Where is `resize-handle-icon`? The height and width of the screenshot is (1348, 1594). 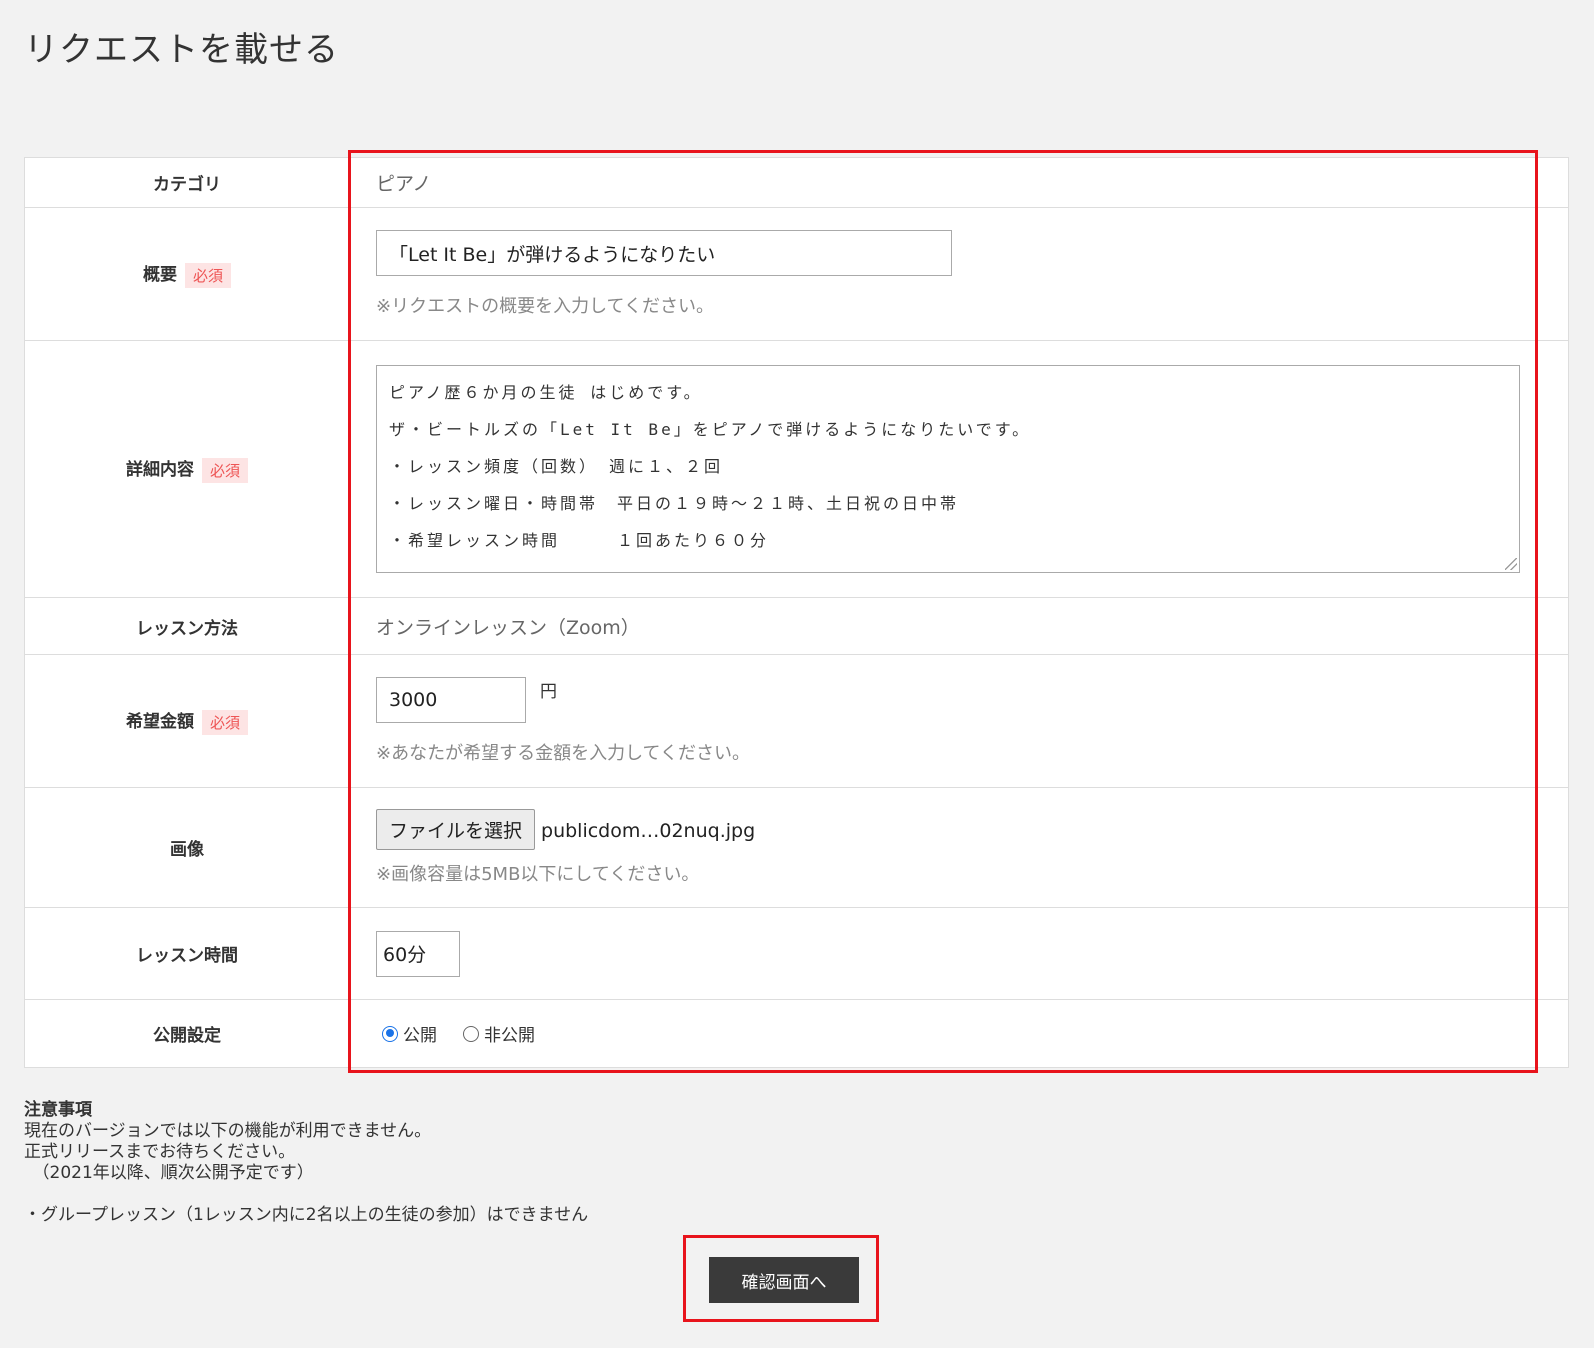
resize-handle-icon is located at coordinates (1511, 564).